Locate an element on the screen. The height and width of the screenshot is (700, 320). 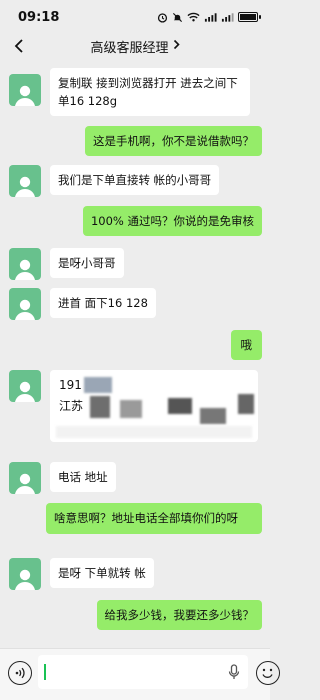
message-incoming: 进首 面下16 128 is located at coordinates (82, 304).